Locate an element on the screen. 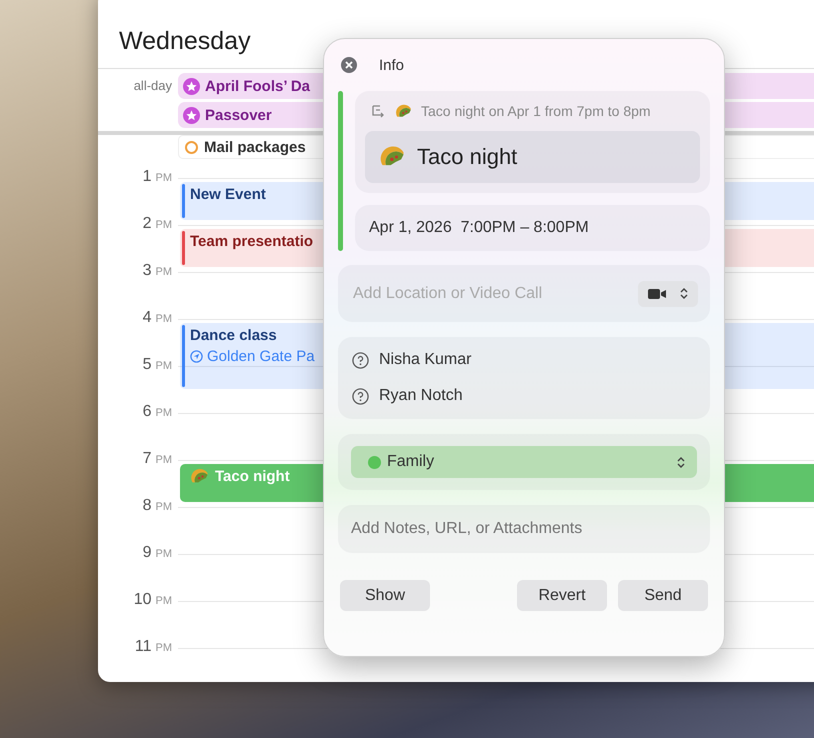  event-title: Team presentatio is located at coordinates (252, 241).